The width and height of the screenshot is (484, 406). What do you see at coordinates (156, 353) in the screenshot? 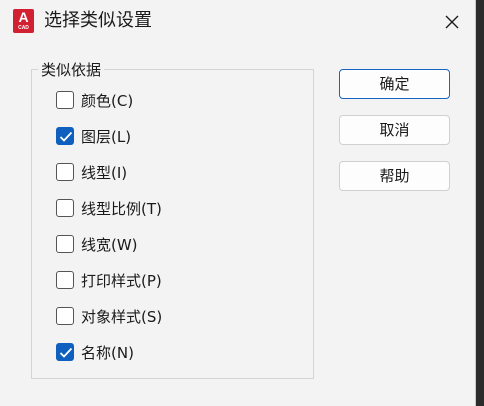
I see `checkbox-name: 名称(N)` at bounding box center [156, 353].